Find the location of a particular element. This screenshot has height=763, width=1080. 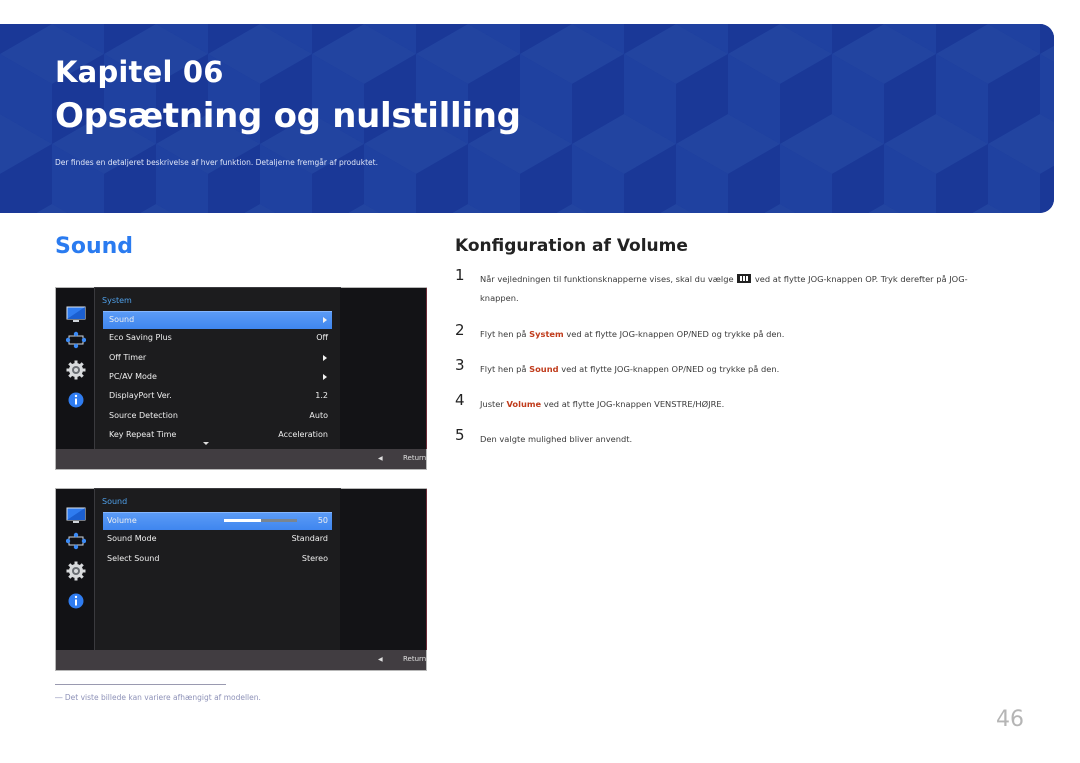

steps-heading: Konfiguration af Volume is located at coordinates (571, 246).